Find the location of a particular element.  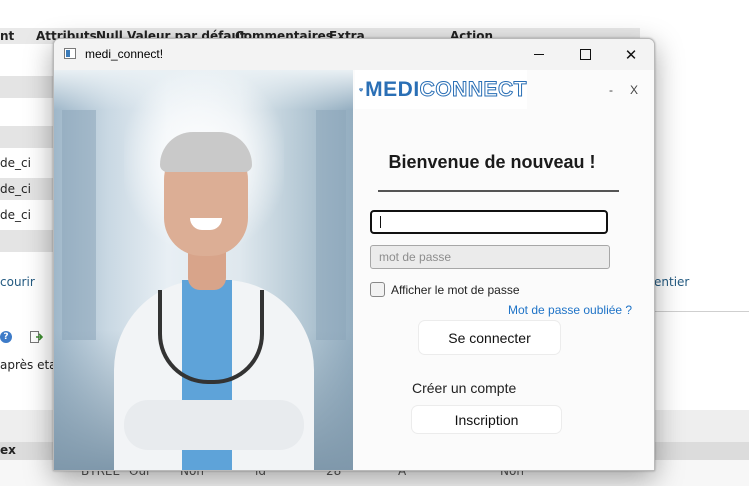

app-icon is located at coordinates (70, 53).